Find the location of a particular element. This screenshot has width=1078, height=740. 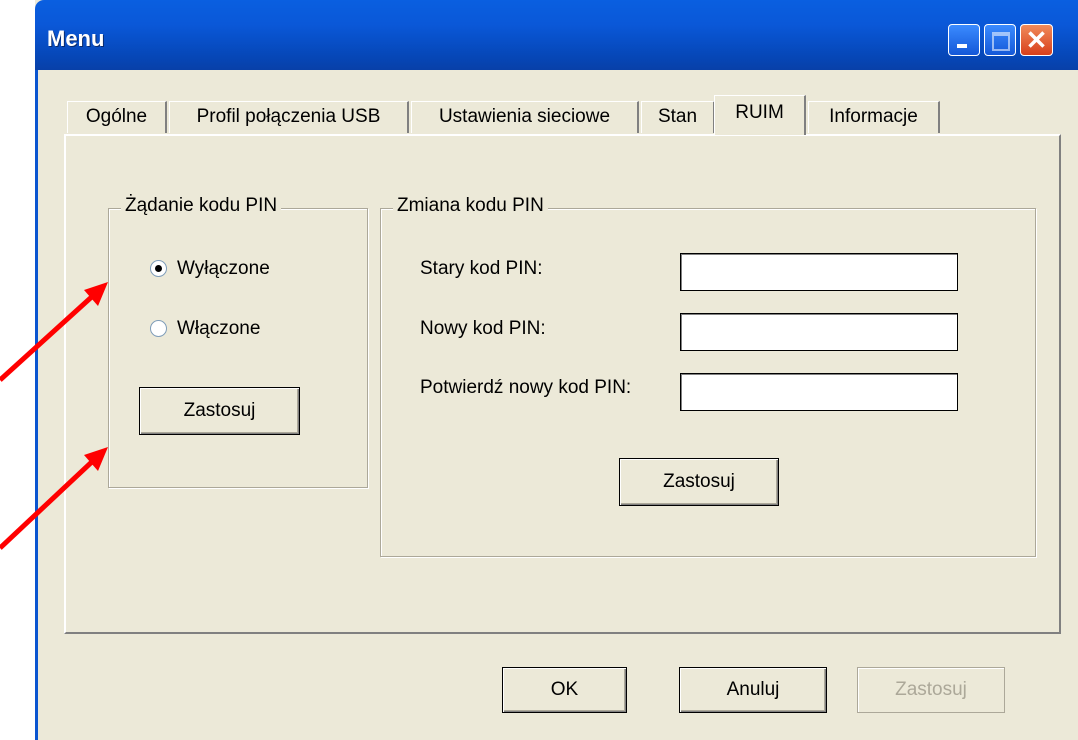

pin-change-legend: Zmiana kodu PIN is located at coordinates (470, 206).